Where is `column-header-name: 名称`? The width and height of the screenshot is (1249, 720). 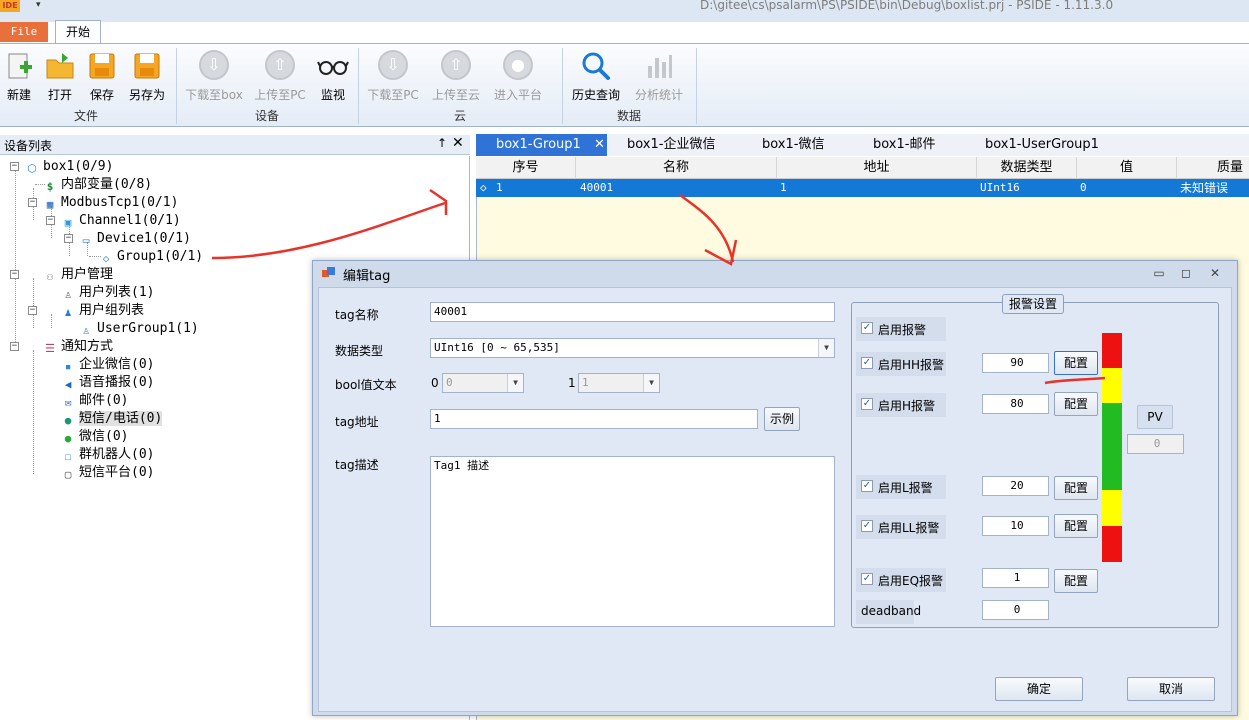 column-header-name: 名称 is located at coordinates (676, 168).